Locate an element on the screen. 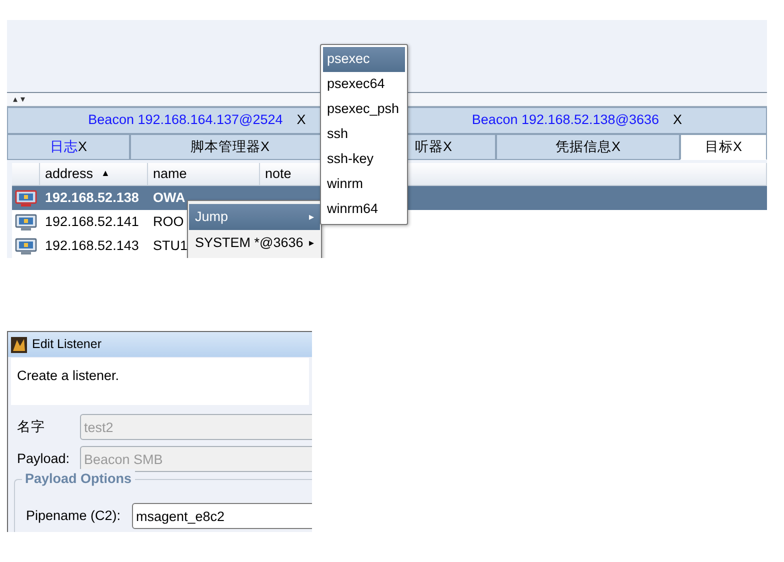 This screenshot has width=784, height=562. description-text: Create a listener. is located at coordinates (68, 376).